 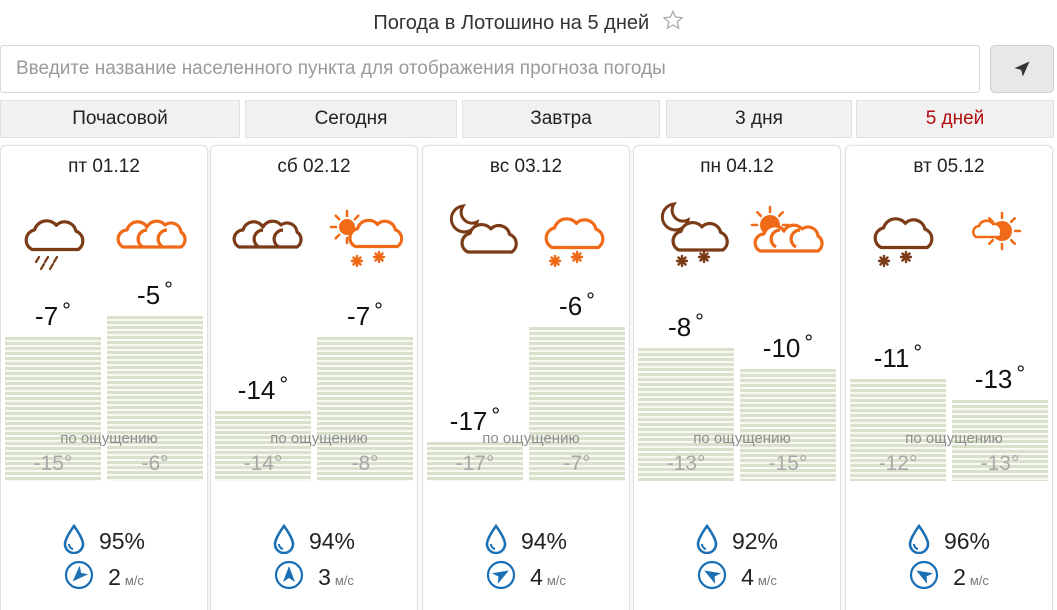 What do you see at coordinates (561, 119) in the screenshot?
I see `tab-3: Завтра` at bounding box center [561, 119].